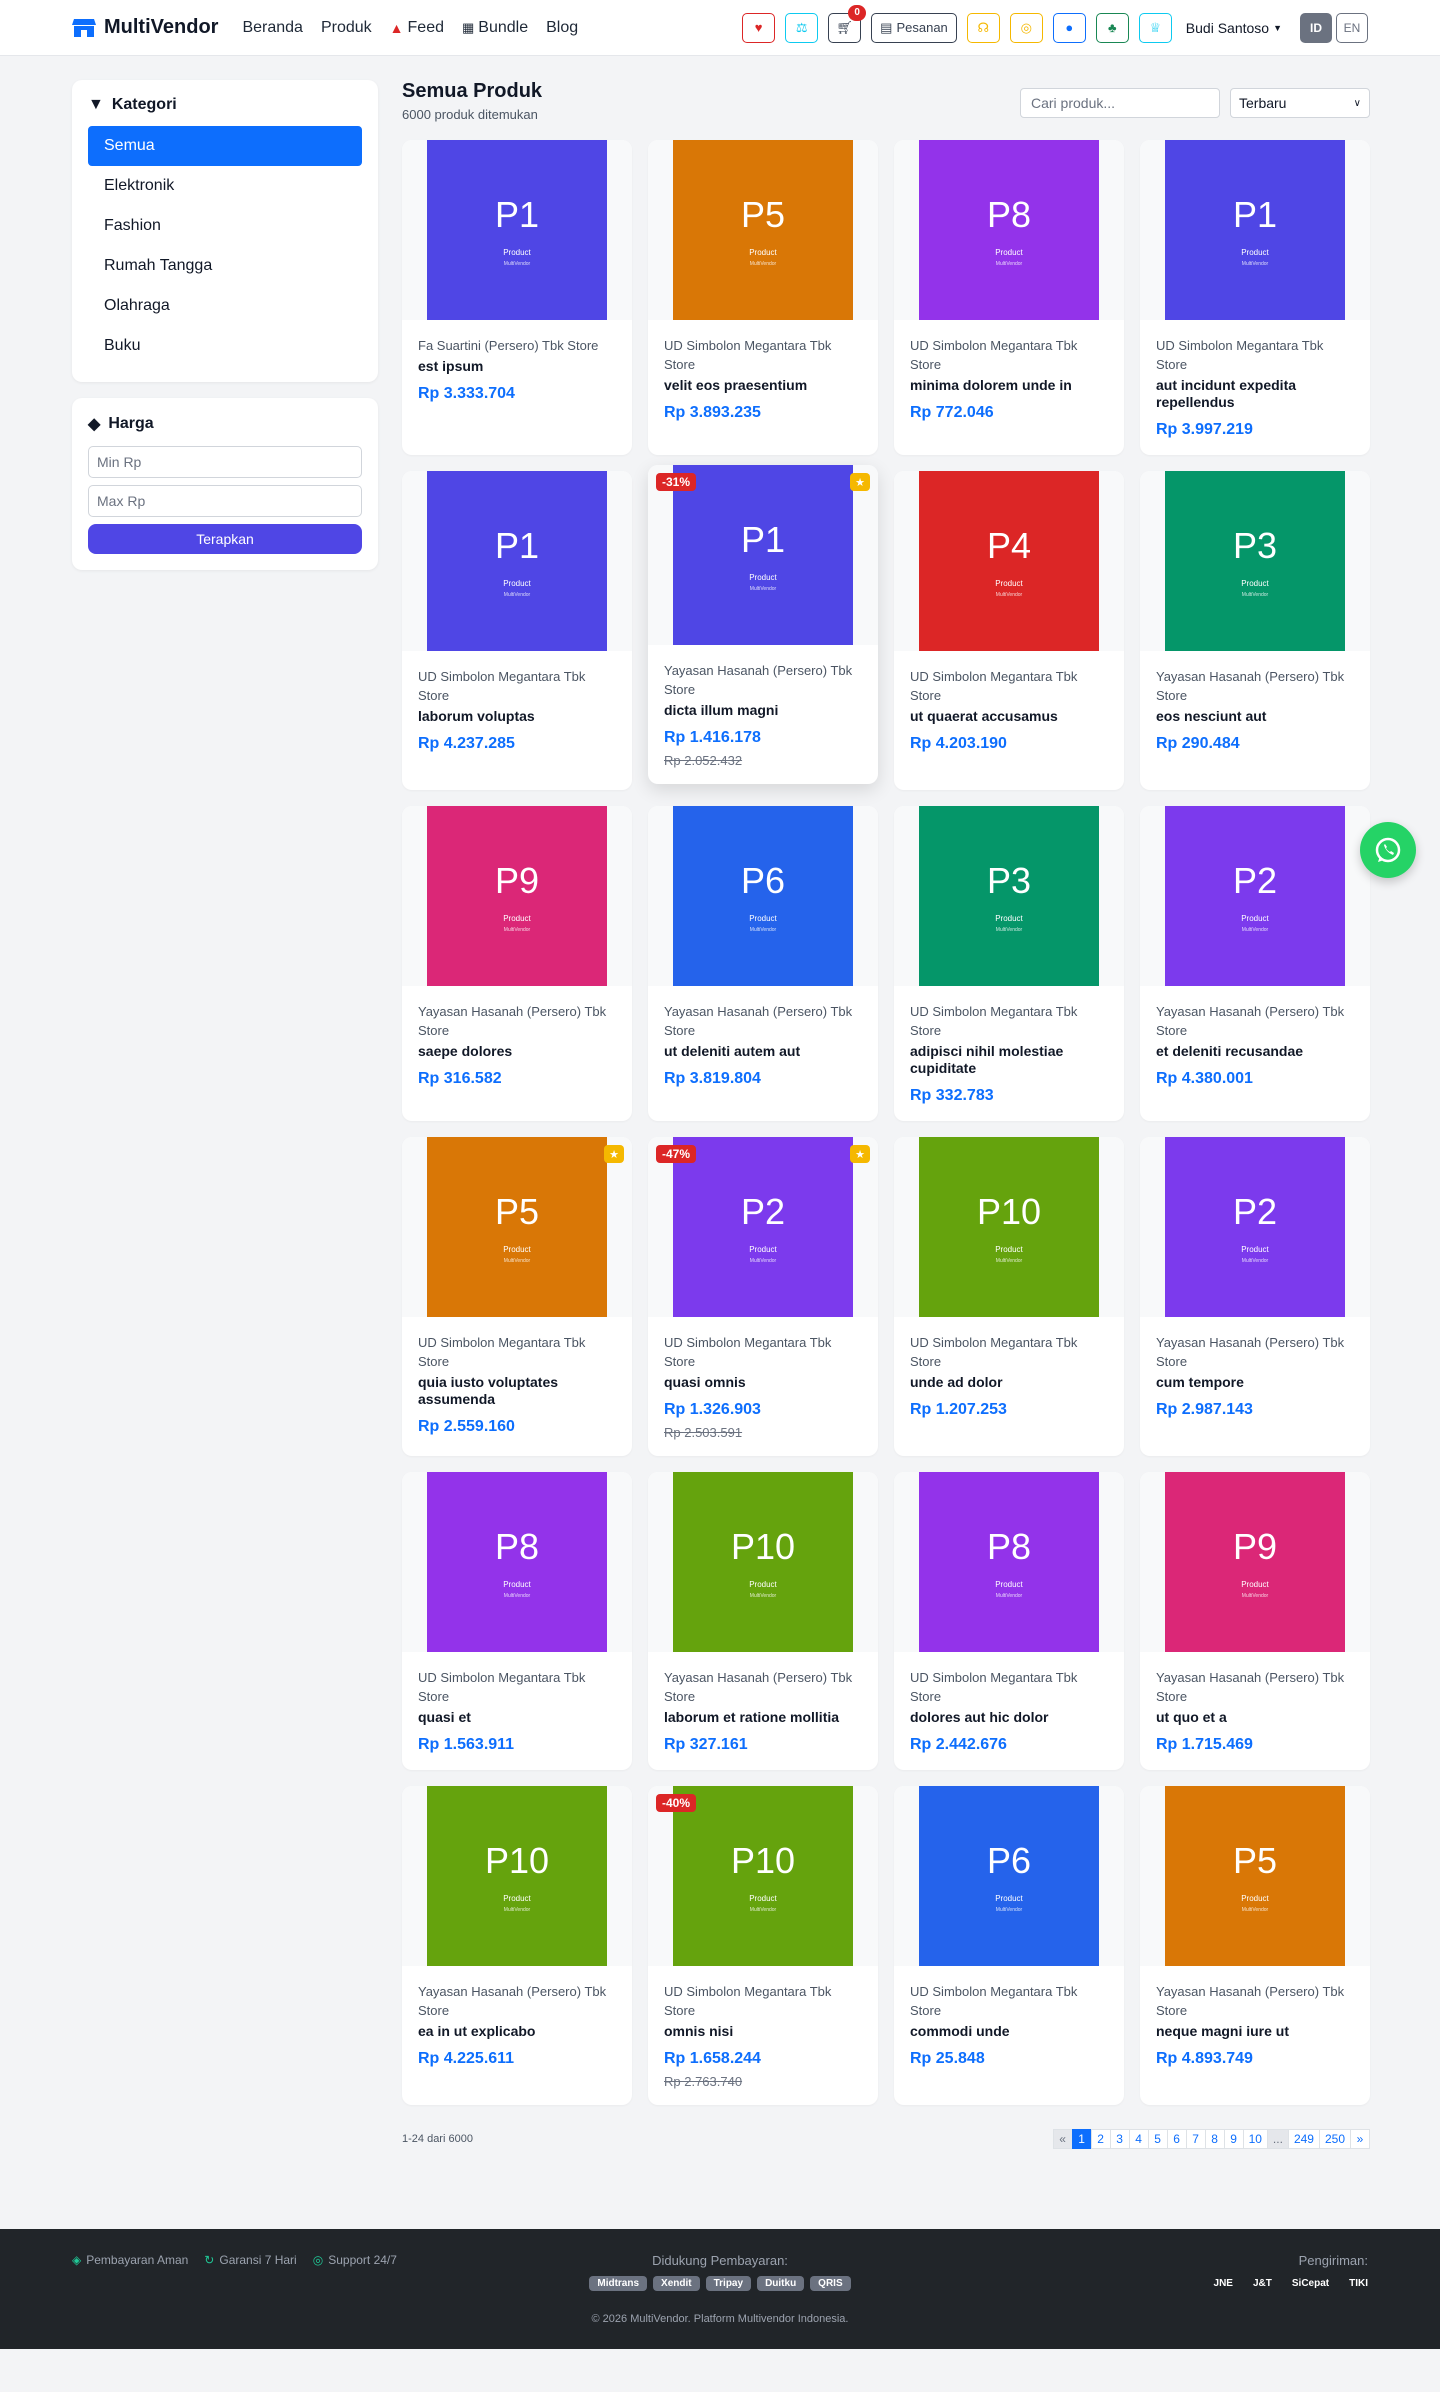 This screenshot has height=2392, width=1440. I want to click on pagination-page: 7, so click(1195, 2139).